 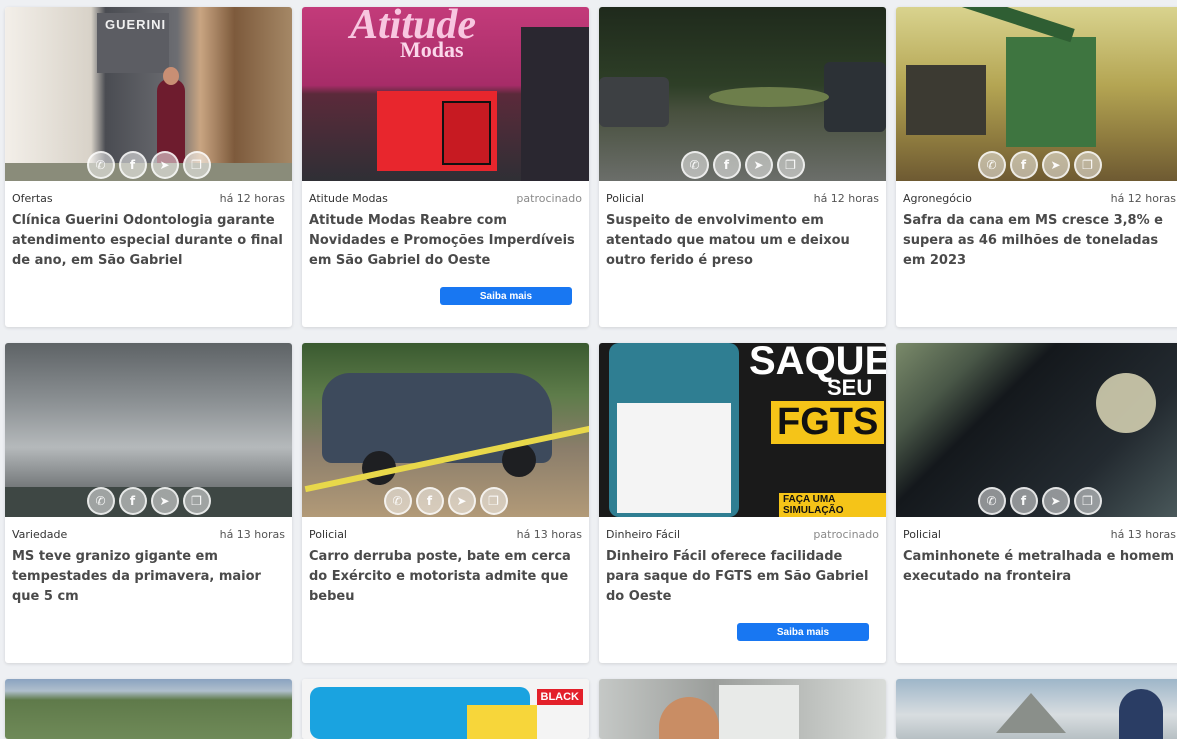 I want to click on card-category: Atitude Modas, so click(x=348, y=198).